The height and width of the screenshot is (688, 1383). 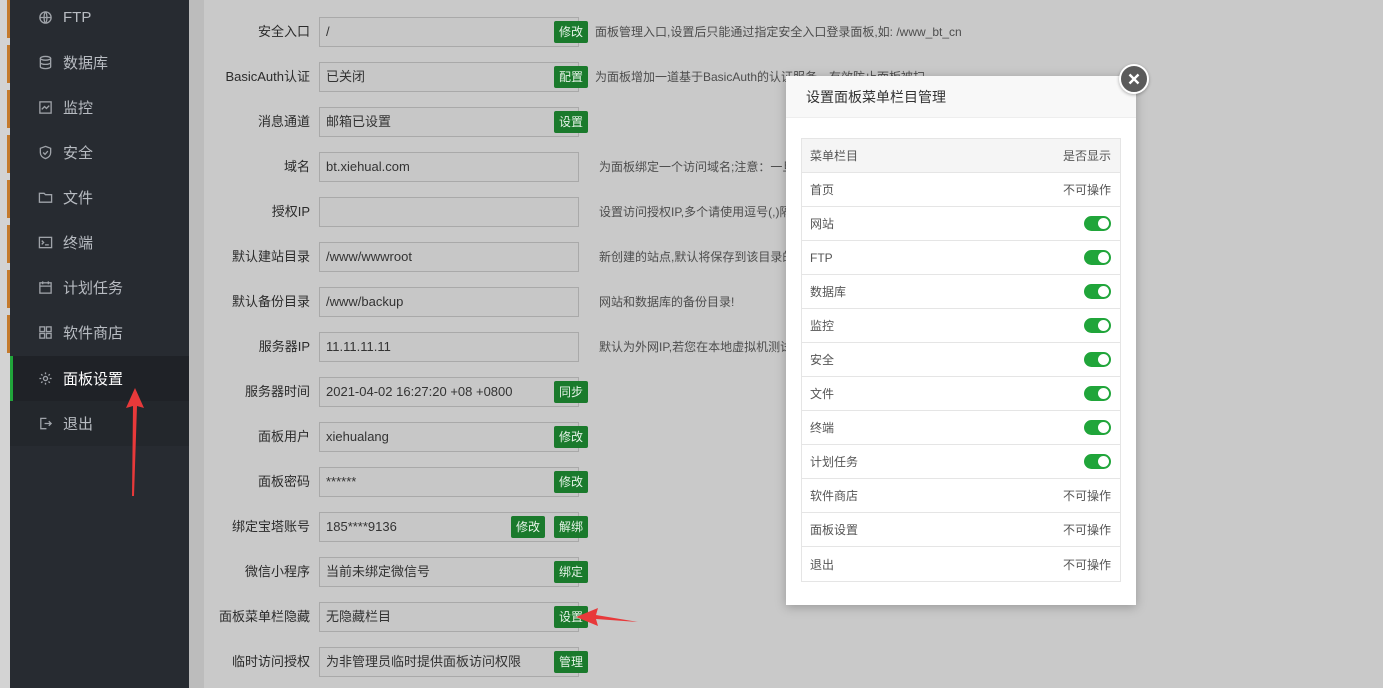 What do you see at coordinates (78, 108) in the screenshot?
I see `sidebar-item-label: 监控` at bounding box center [78, 108].